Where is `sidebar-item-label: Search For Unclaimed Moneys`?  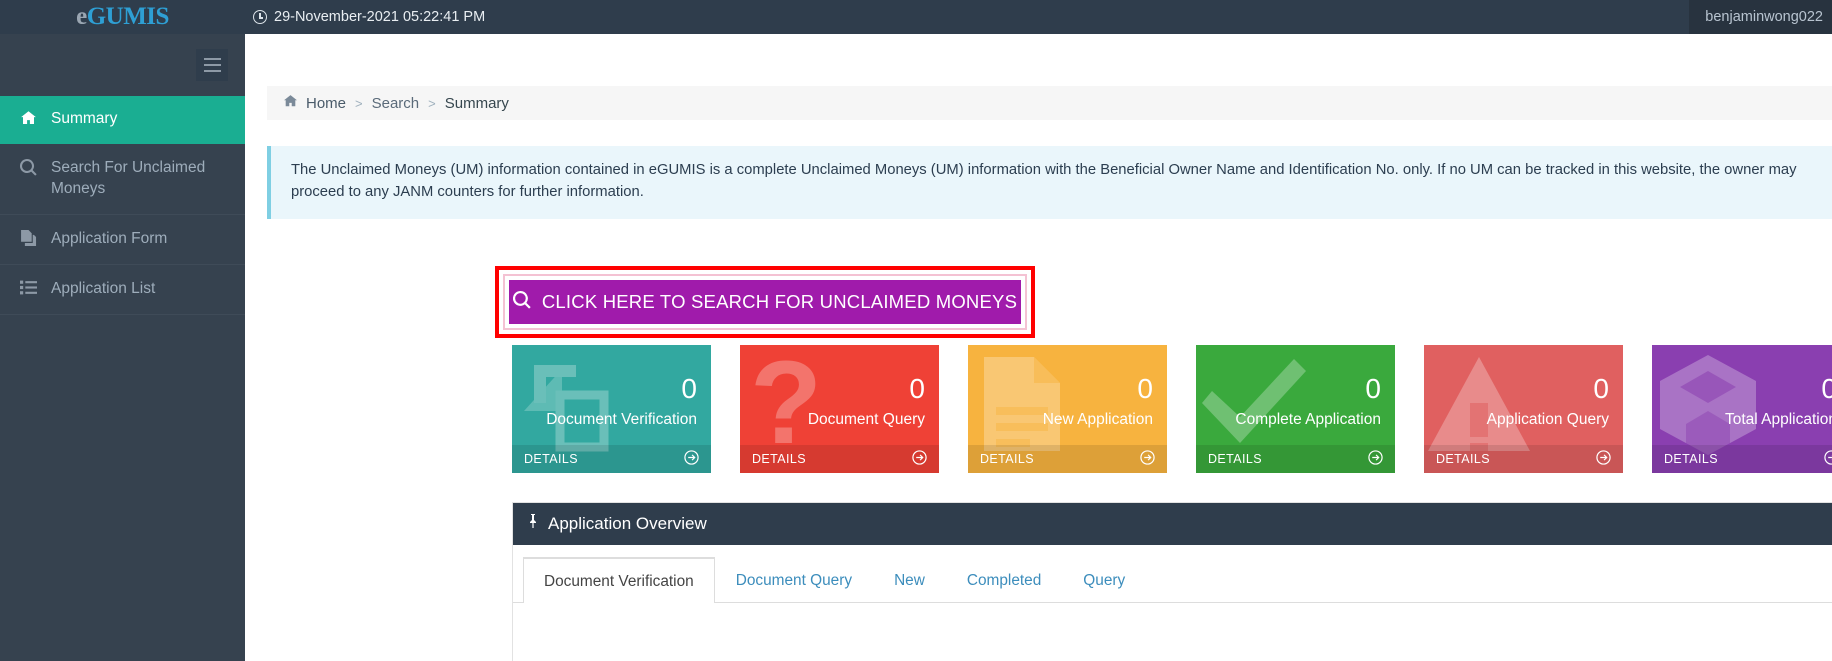
sidebar-item-label: Search For Unclaimed Moneys is located at coordinates (128, 177).